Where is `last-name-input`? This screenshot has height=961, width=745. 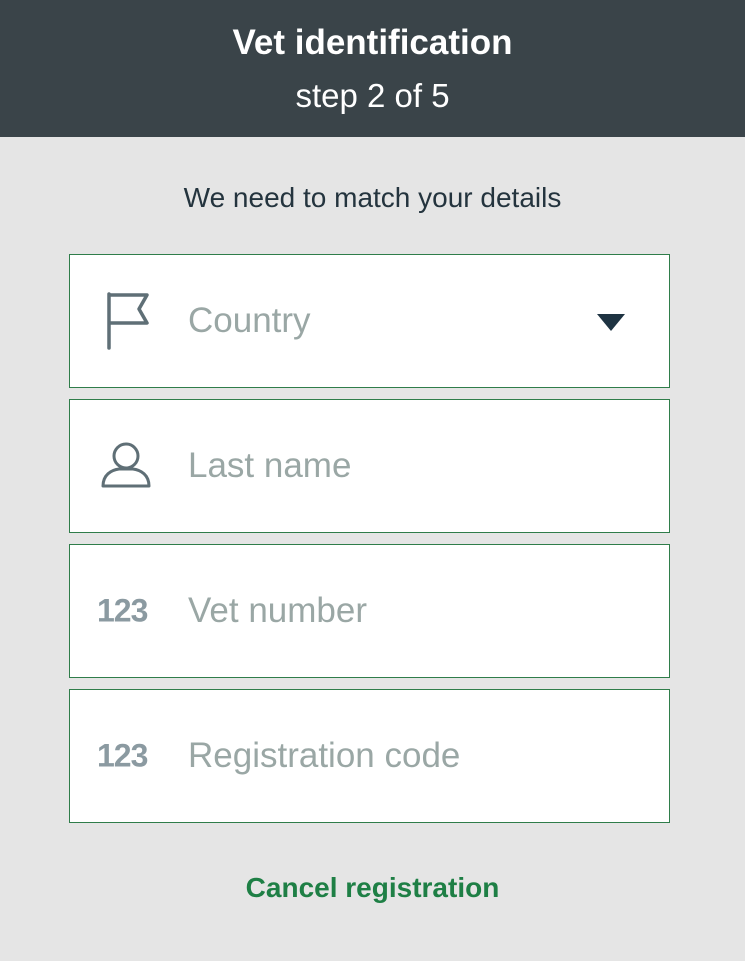
last-name-input is located at coordinates (388, 466).